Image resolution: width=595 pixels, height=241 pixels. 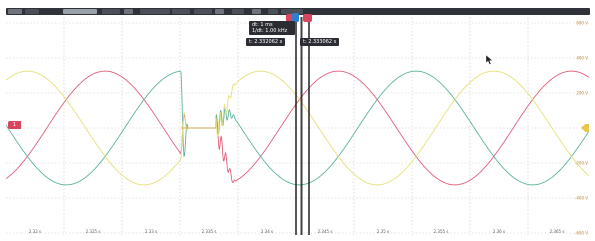 I want to click on cursor-2-time-readout: t: 2.333062 s, so click(x=320, y=42).